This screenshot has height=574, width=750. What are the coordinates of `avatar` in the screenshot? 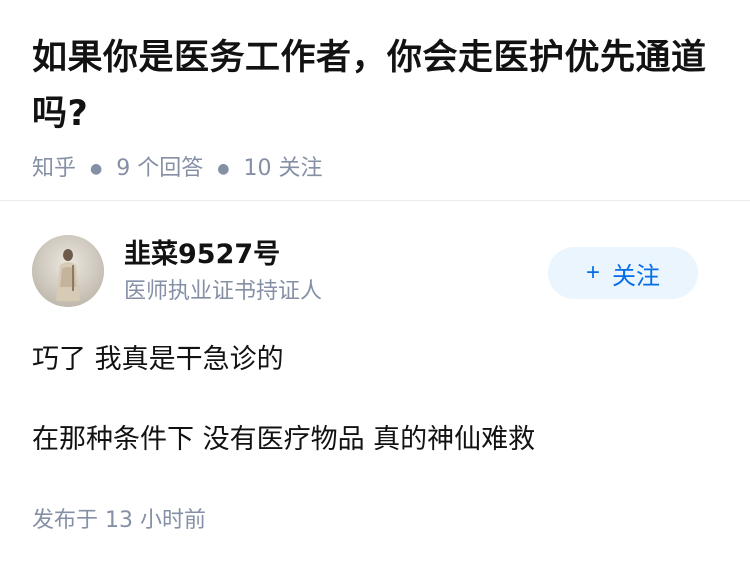 It's located at (68, 271).